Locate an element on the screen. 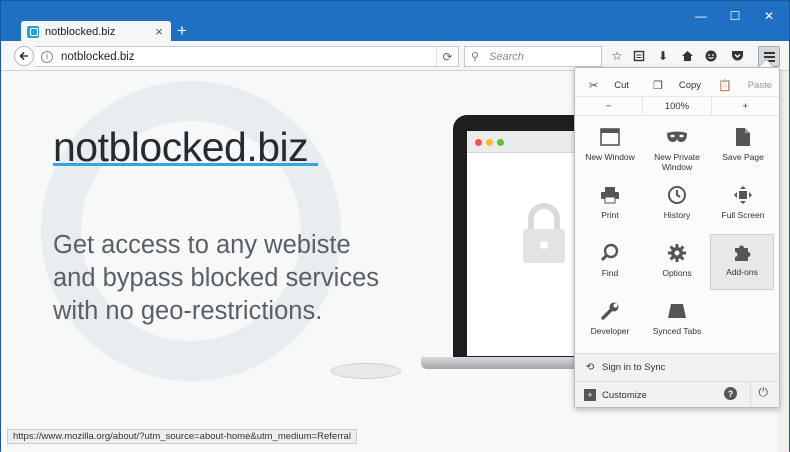 The height and width of the screenshot is (452, 790). tagline-line-1: Get access to any webiste is located at coordinates (202, 245).